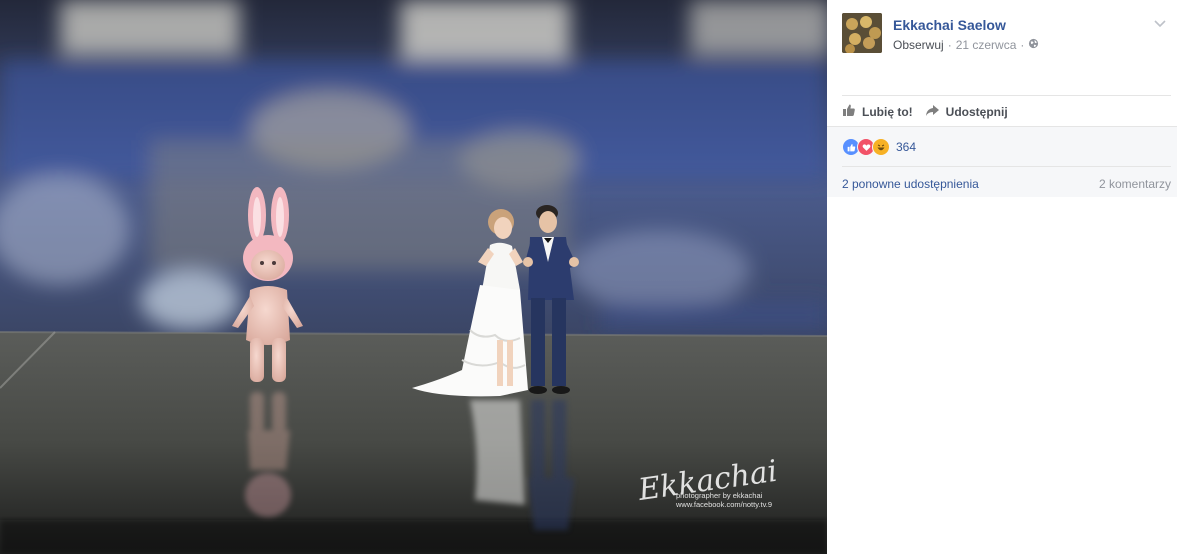  I want to click on haha-reaction-icon, so click(881, 147).